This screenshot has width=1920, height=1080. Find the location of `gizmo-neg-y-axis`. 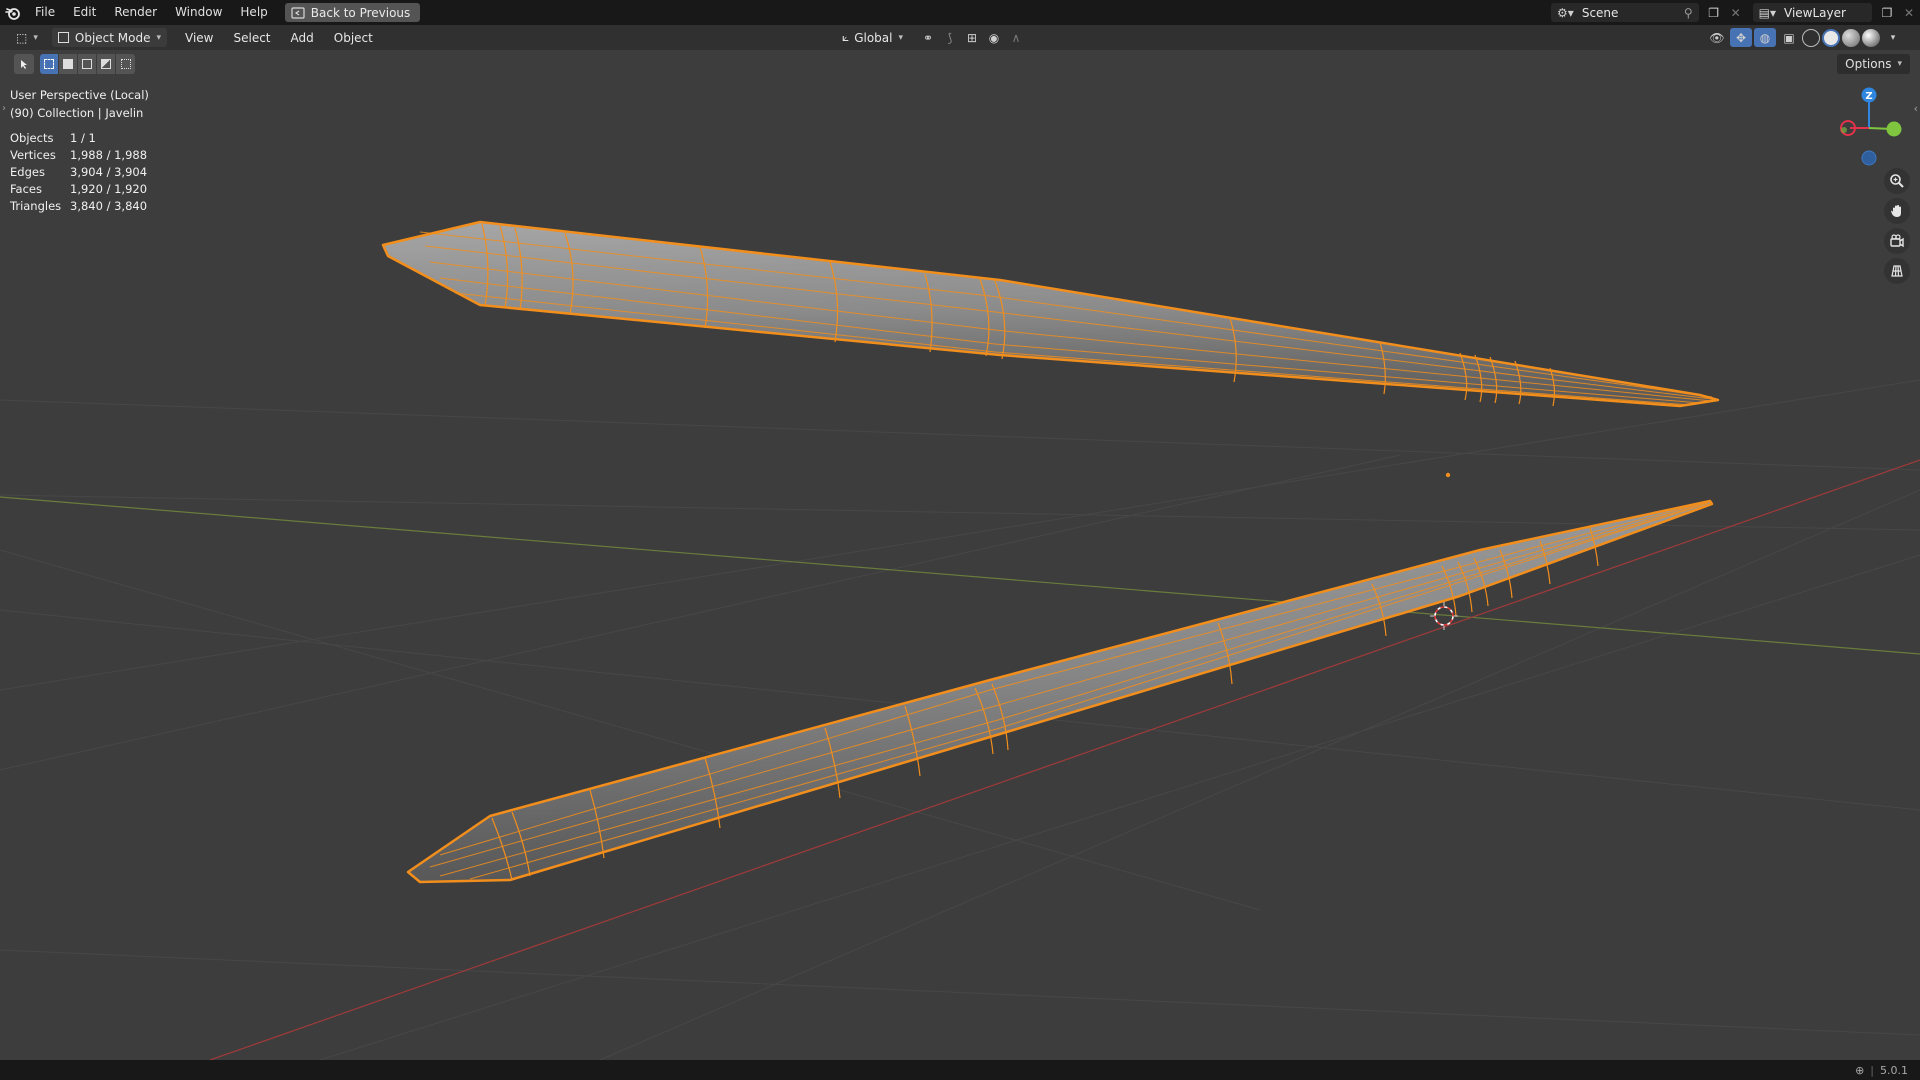

gizmo-neg-y-axis is located at coordinates (1844, 130).